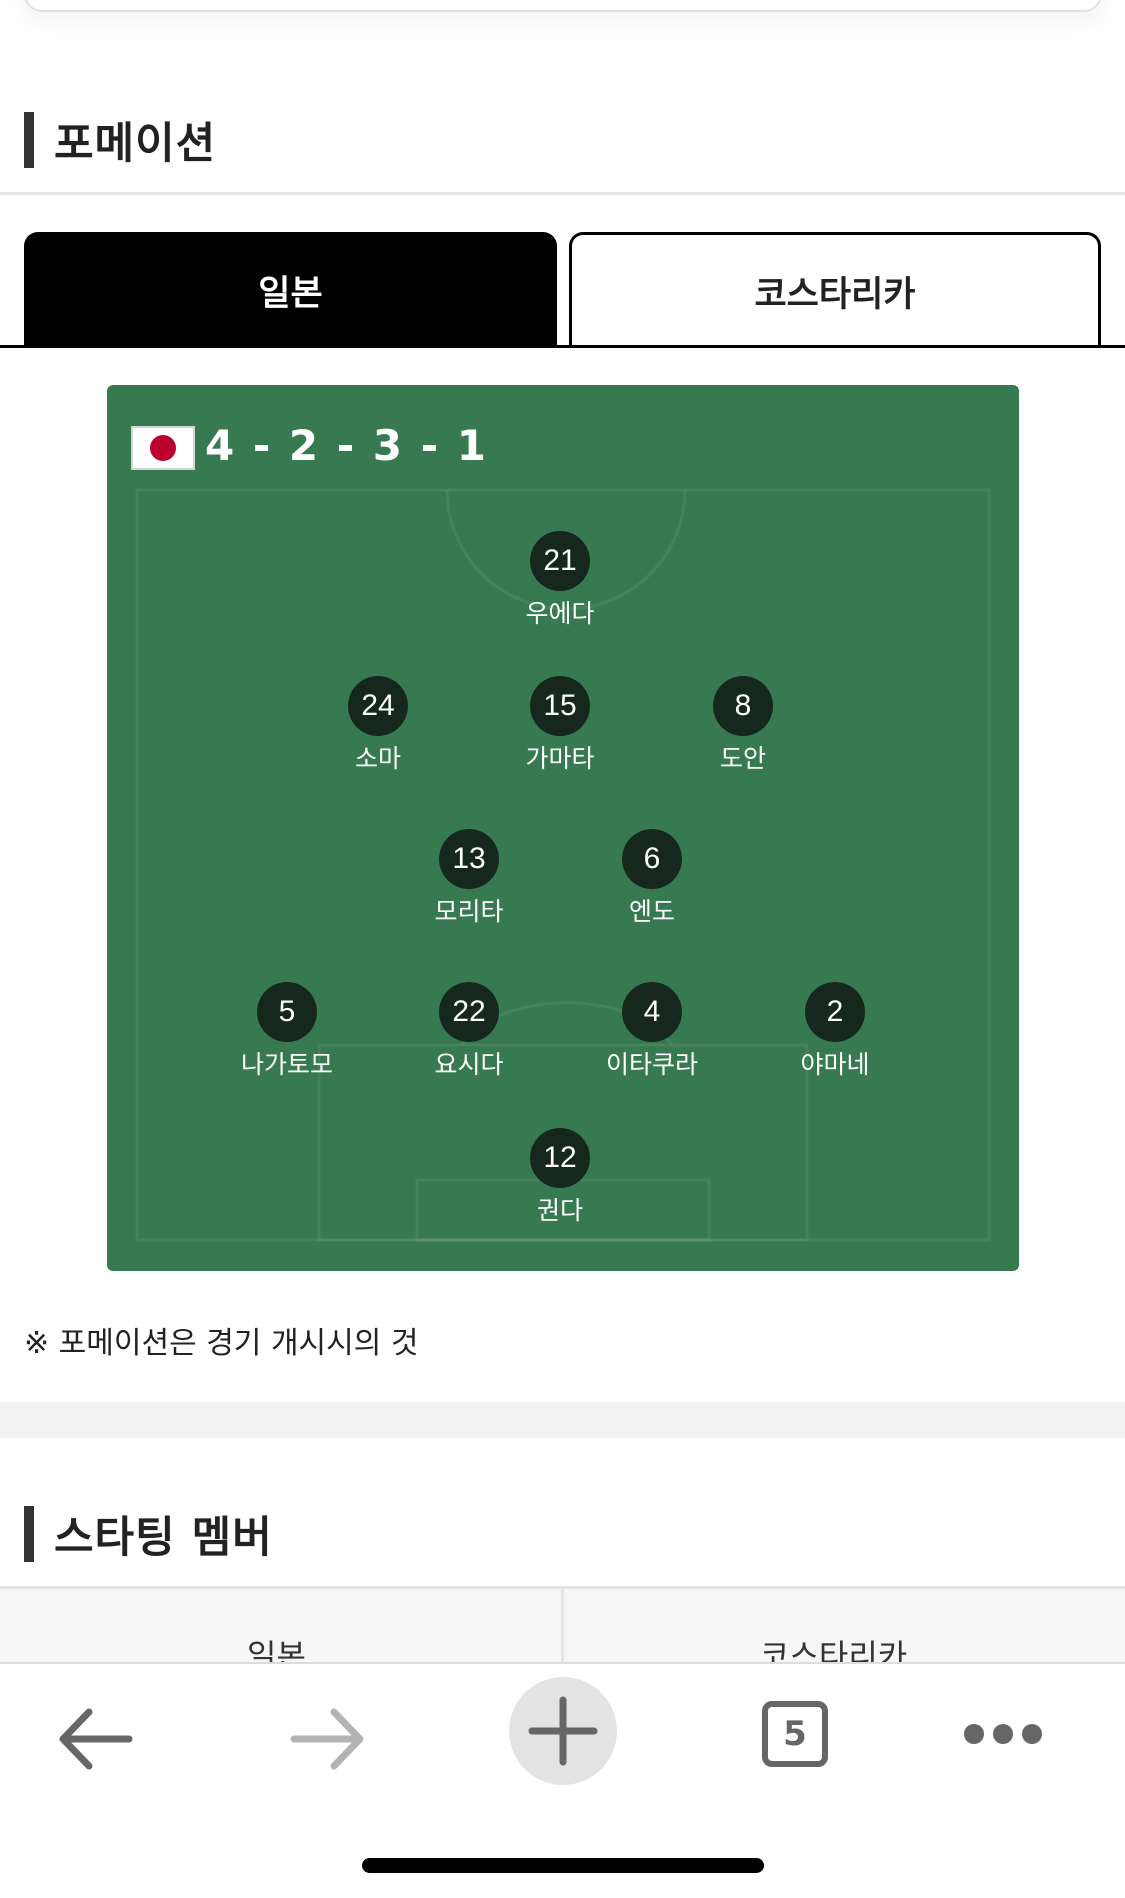 This screenshot has height=1898, width=1125. I want to click on player-number: 15, so click(560, 706).